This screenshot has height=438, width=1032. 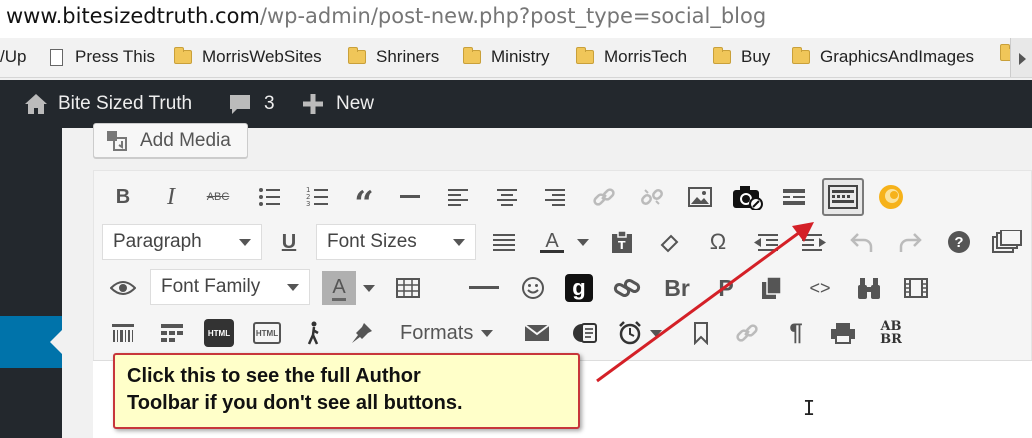 I want to click on toolbar-toggle-button, so click(x=843, y=197).